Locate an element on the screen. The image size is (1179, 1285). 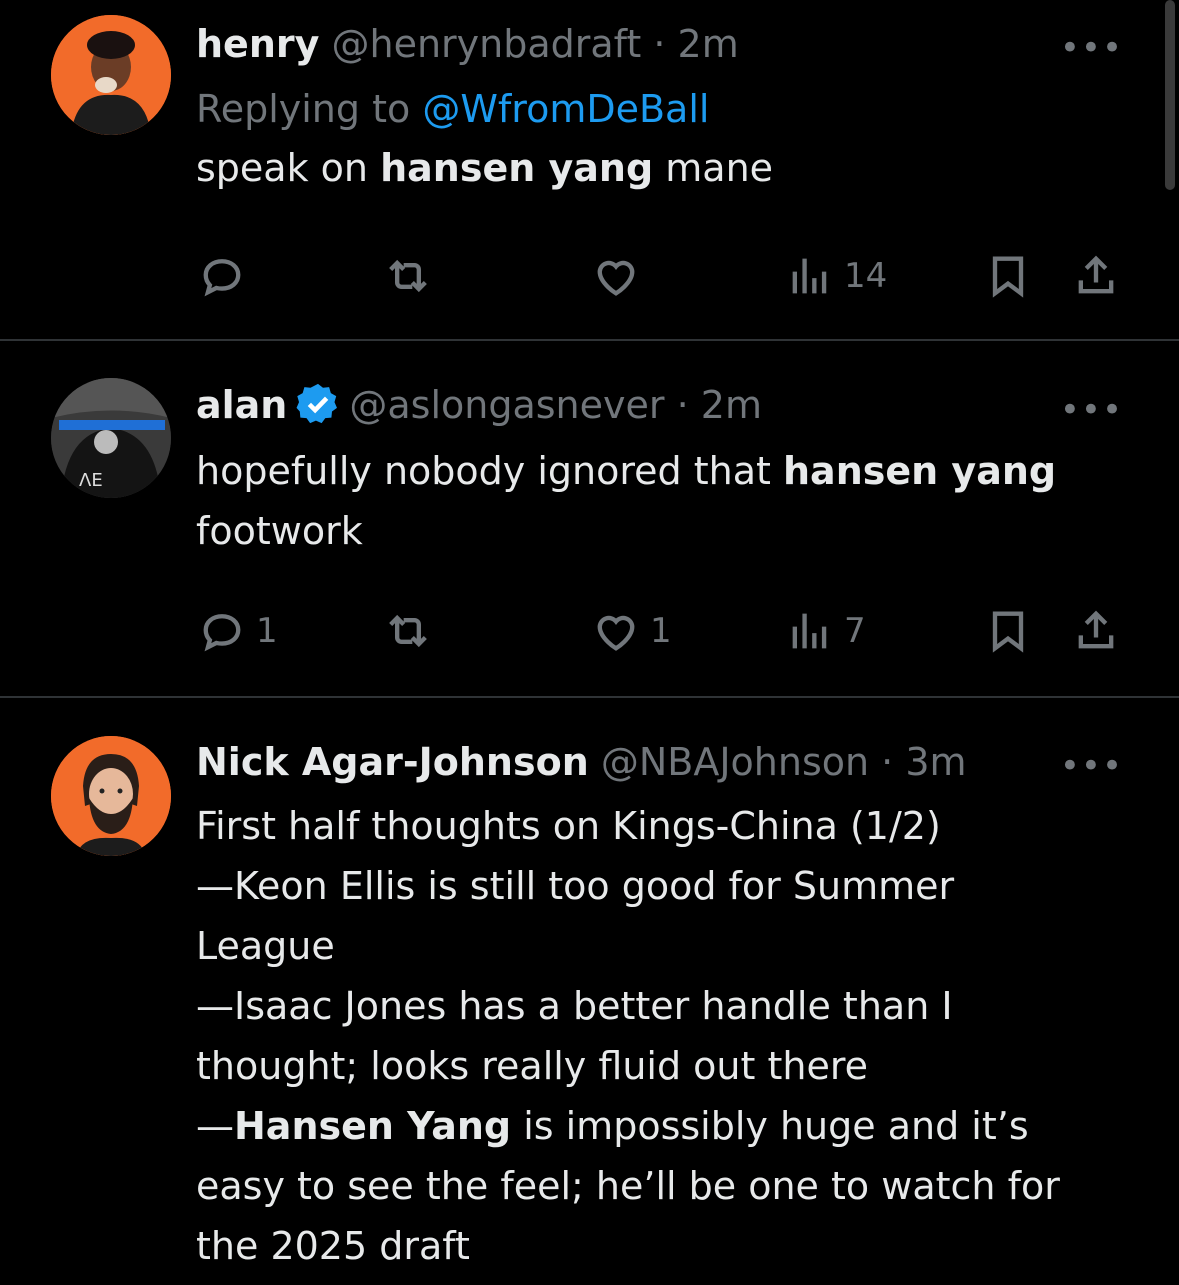
replying-to: Replying to @WfromDeBall is located at coordinates (652, 109).